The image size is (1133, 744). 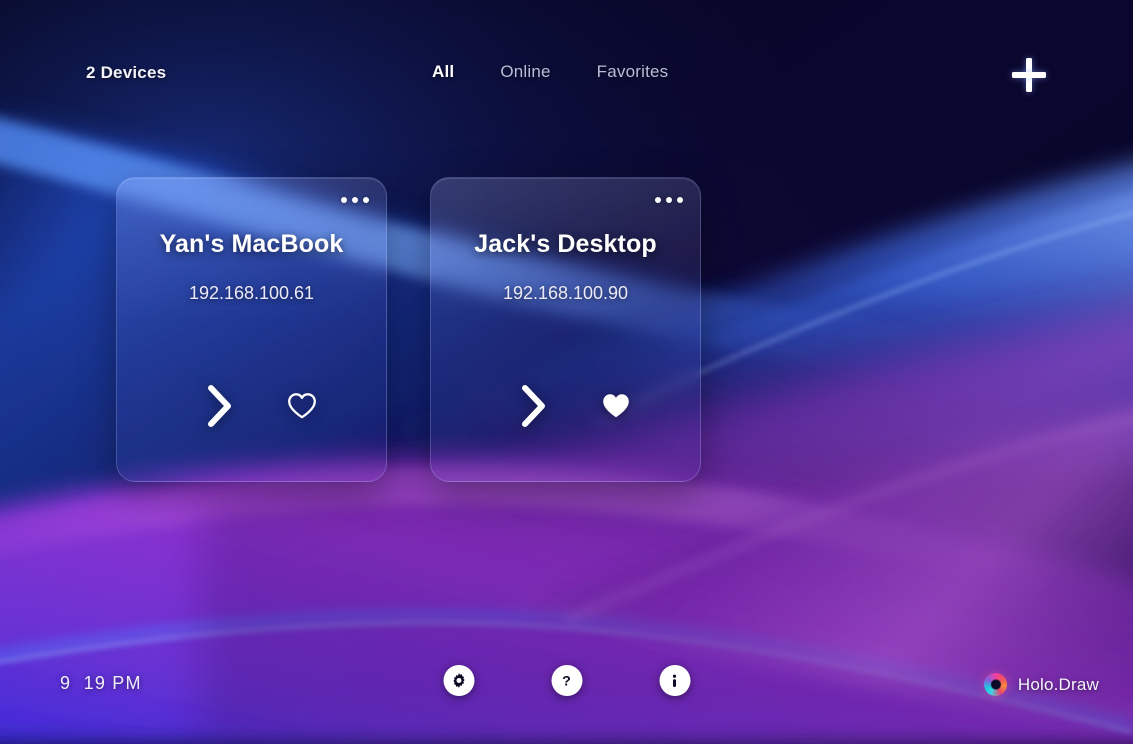 I want to click on settings-button, so click(x=458, y=680).